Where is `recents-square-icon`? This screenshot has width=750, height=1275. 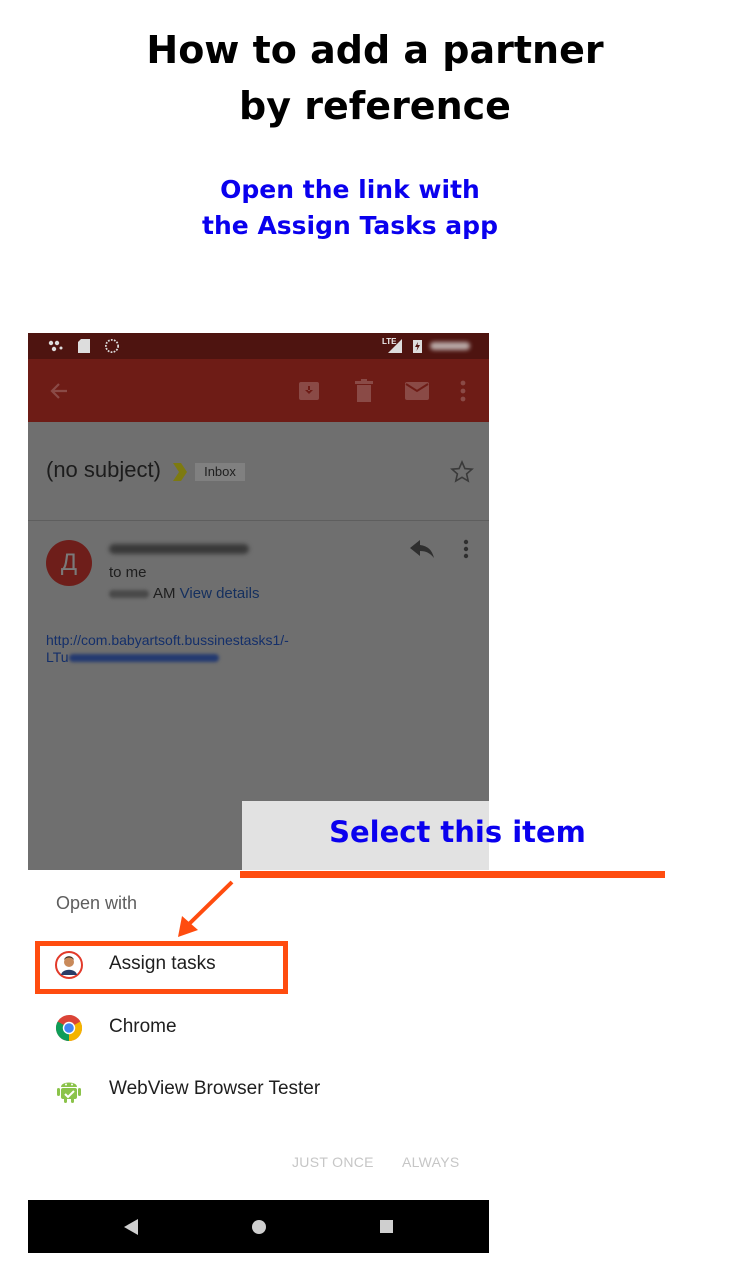 recents-square-icon is located at coordinates (386, 1226).